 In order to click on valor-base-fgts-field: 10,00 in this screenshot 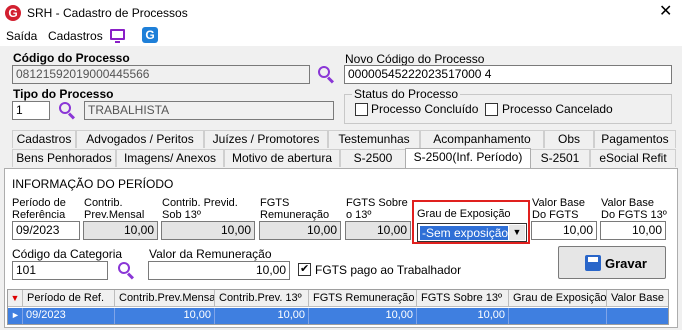, I will do `click(564, 230)`.